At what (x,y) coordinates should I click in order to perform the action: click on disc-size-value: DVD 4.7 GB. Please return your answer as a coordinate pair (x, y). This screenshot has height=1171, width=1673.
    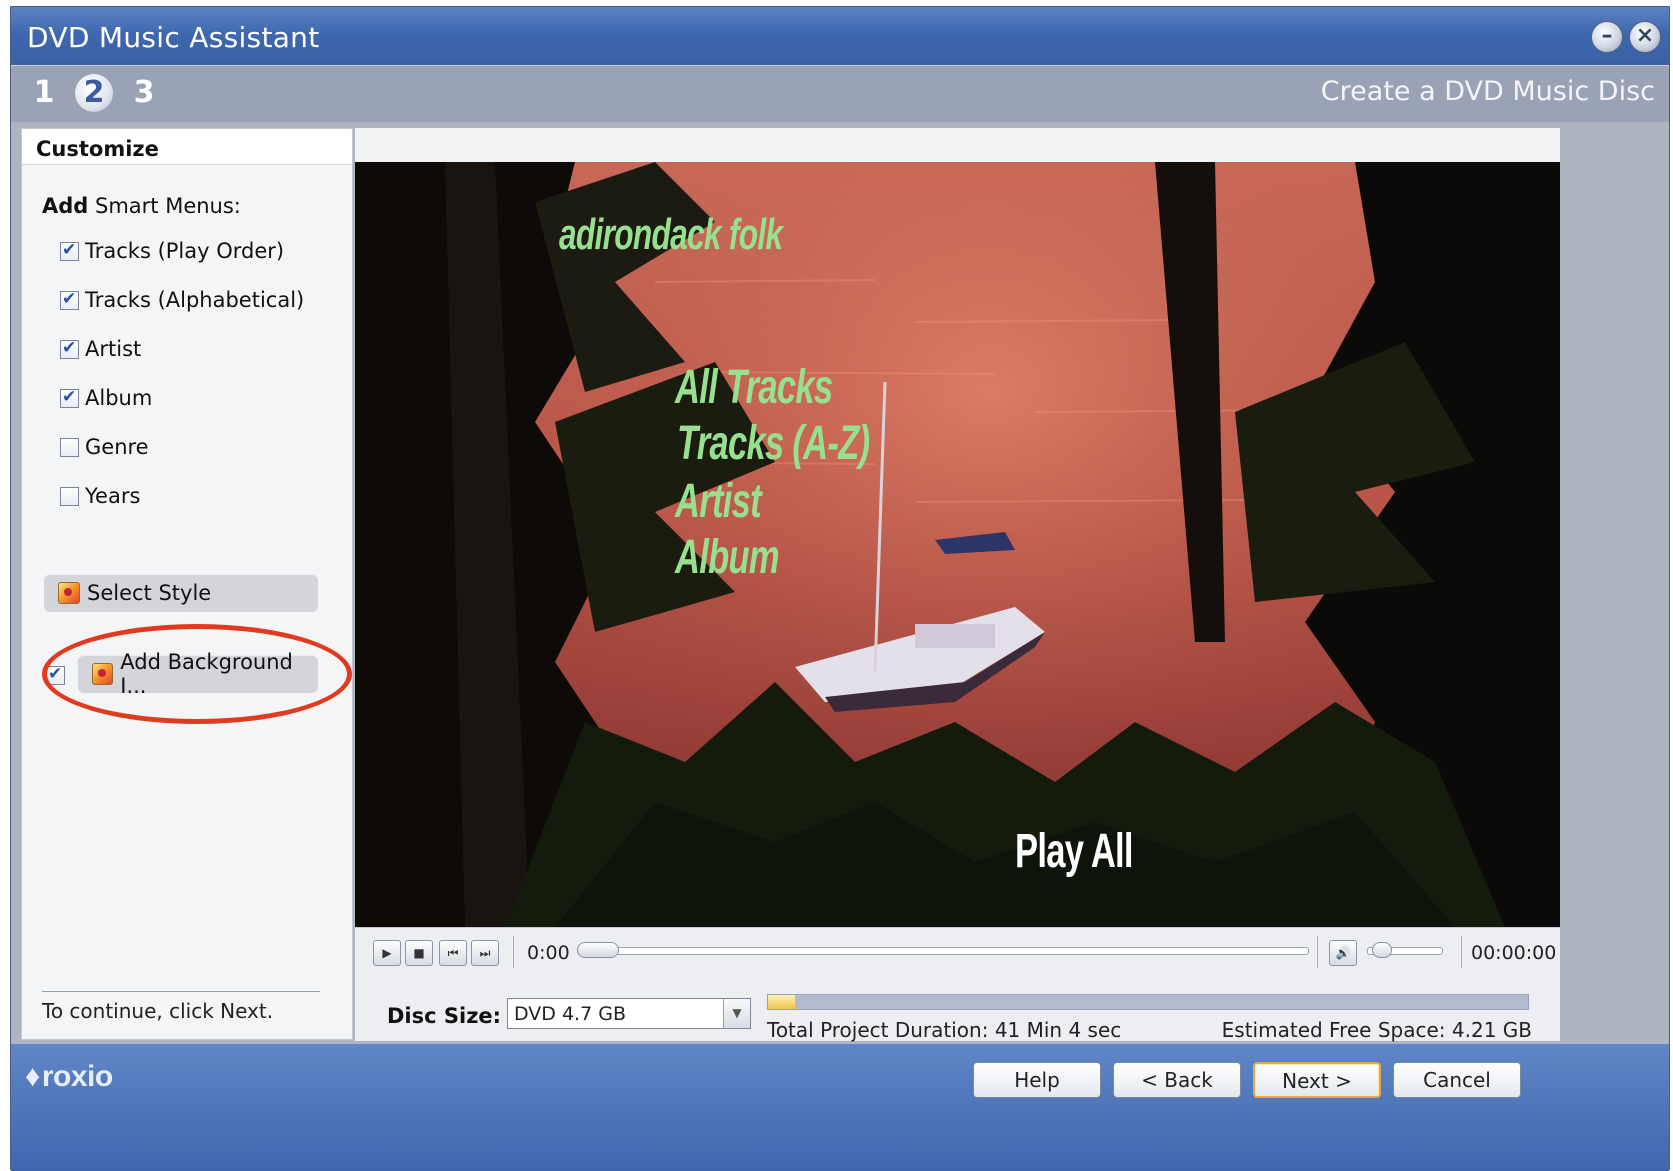
    Looking at the image, I should click on (570, 1014).